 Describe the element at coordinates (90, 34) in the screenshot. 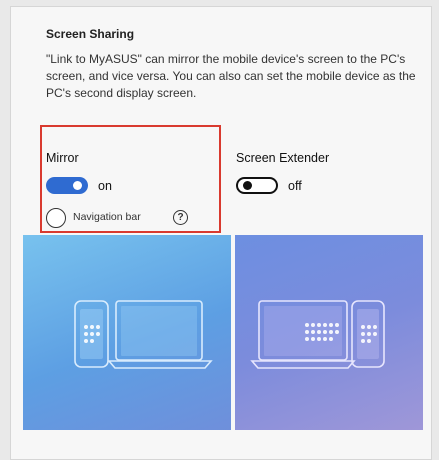

I see `section-title: Screen Sharing` at that location.